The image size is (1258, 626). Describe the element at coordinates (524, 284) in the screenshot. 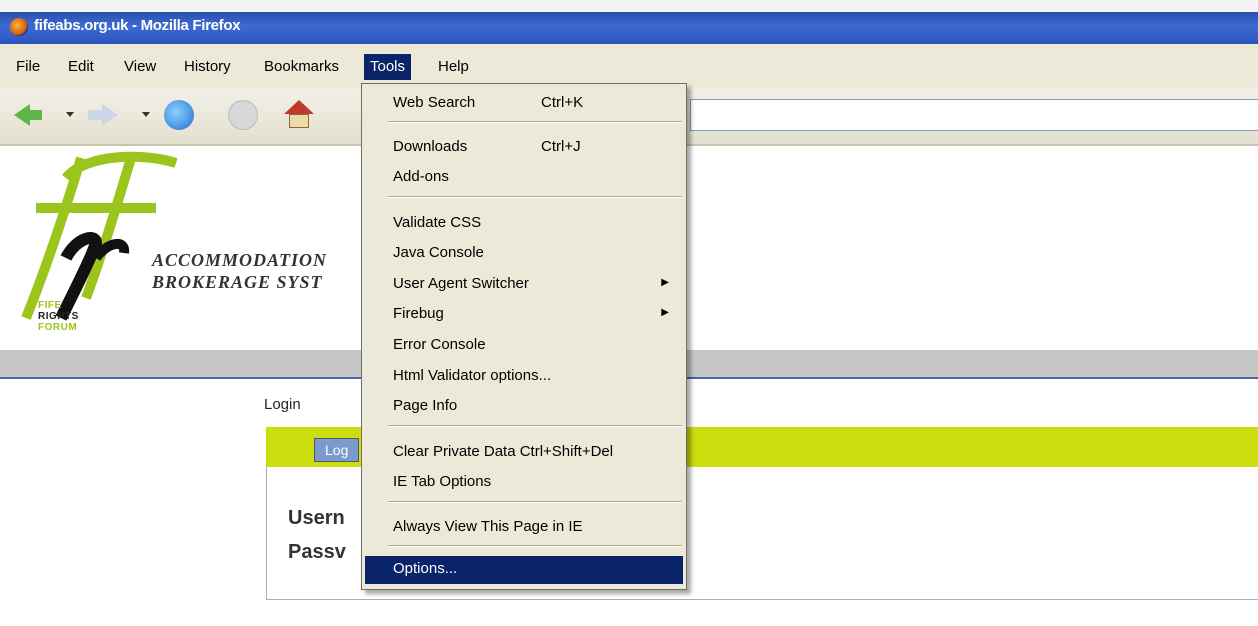

I see `menu-item-user-agent-switcher: User Agent Switcher ▶` at that location.